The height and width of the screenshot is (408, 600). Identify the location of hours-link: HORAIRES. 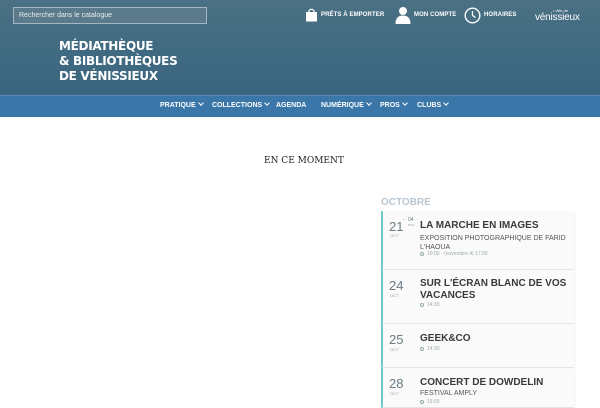
(490, 15).